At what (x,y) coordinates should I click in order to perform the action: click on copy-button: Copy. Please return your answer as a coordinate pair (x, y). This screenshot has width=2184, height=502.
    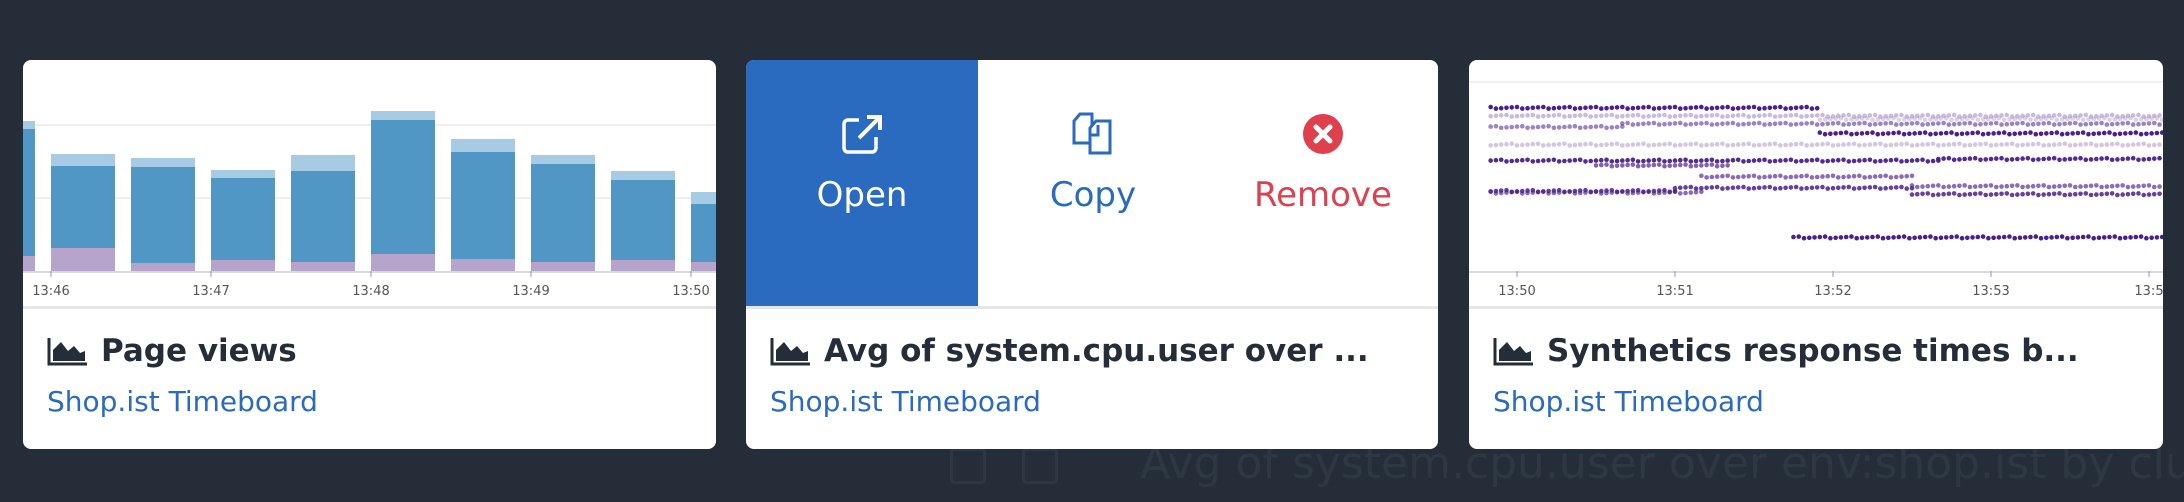
    Looking at the image, I should click on (1093, 183).